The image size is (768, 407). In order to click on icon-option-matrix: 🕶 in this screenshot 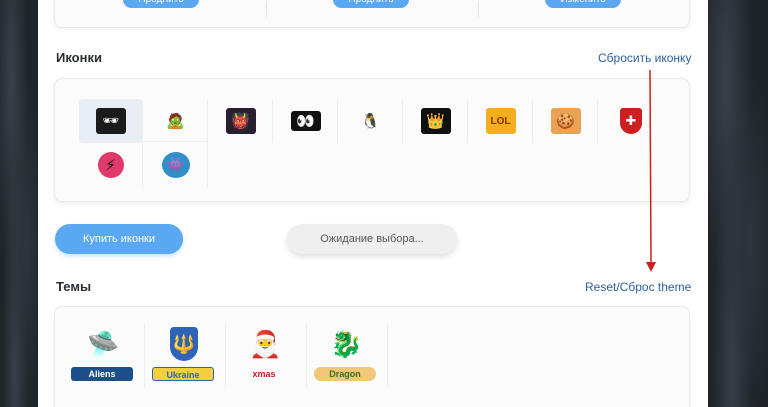, I will do `click(111, 121)`.